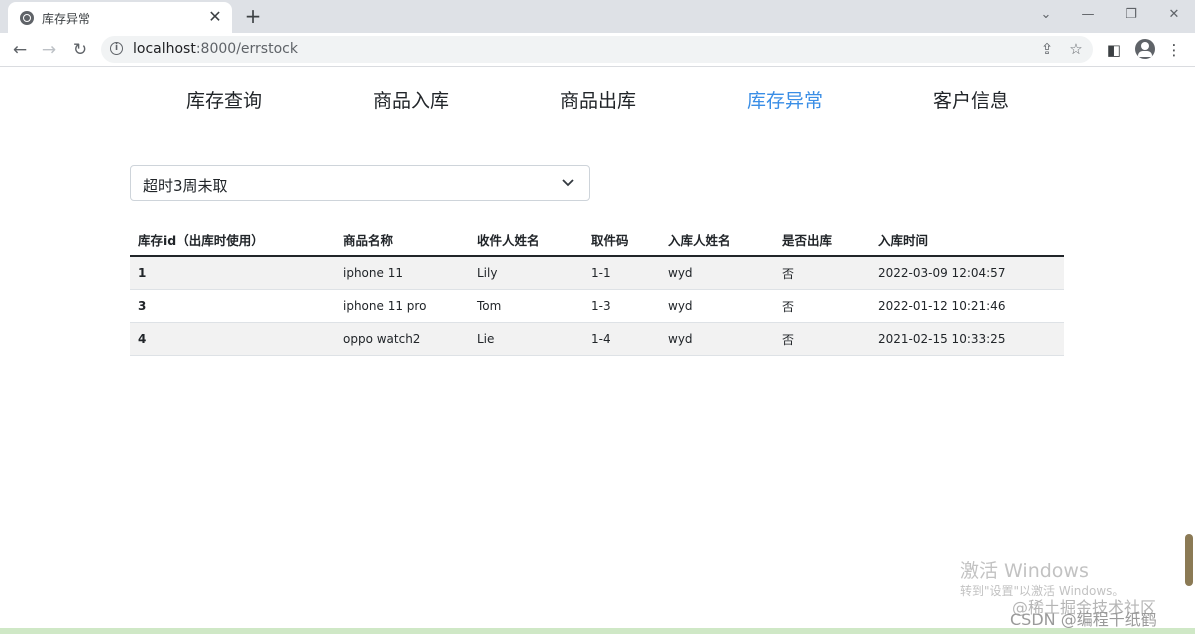 The width and height of the screenshot is (1195, 634). What do you see at coordinates (232, 240) in the screenshot?
I see `column-header-stock-id: 库存id（出库时使用）` at bounding box center [232, 240].